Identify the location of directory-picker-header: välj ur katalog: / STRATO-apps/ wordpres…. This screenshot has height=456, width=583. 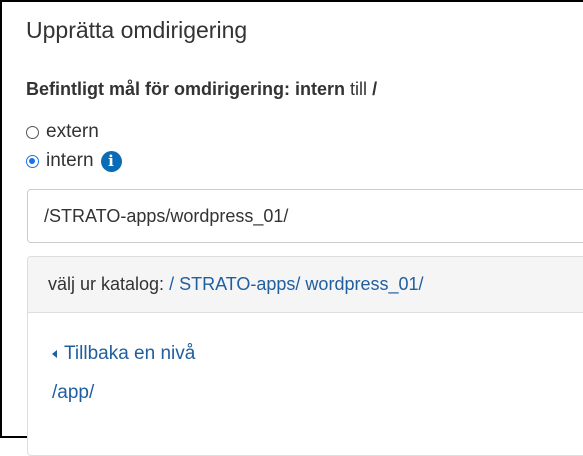
(305, 285).